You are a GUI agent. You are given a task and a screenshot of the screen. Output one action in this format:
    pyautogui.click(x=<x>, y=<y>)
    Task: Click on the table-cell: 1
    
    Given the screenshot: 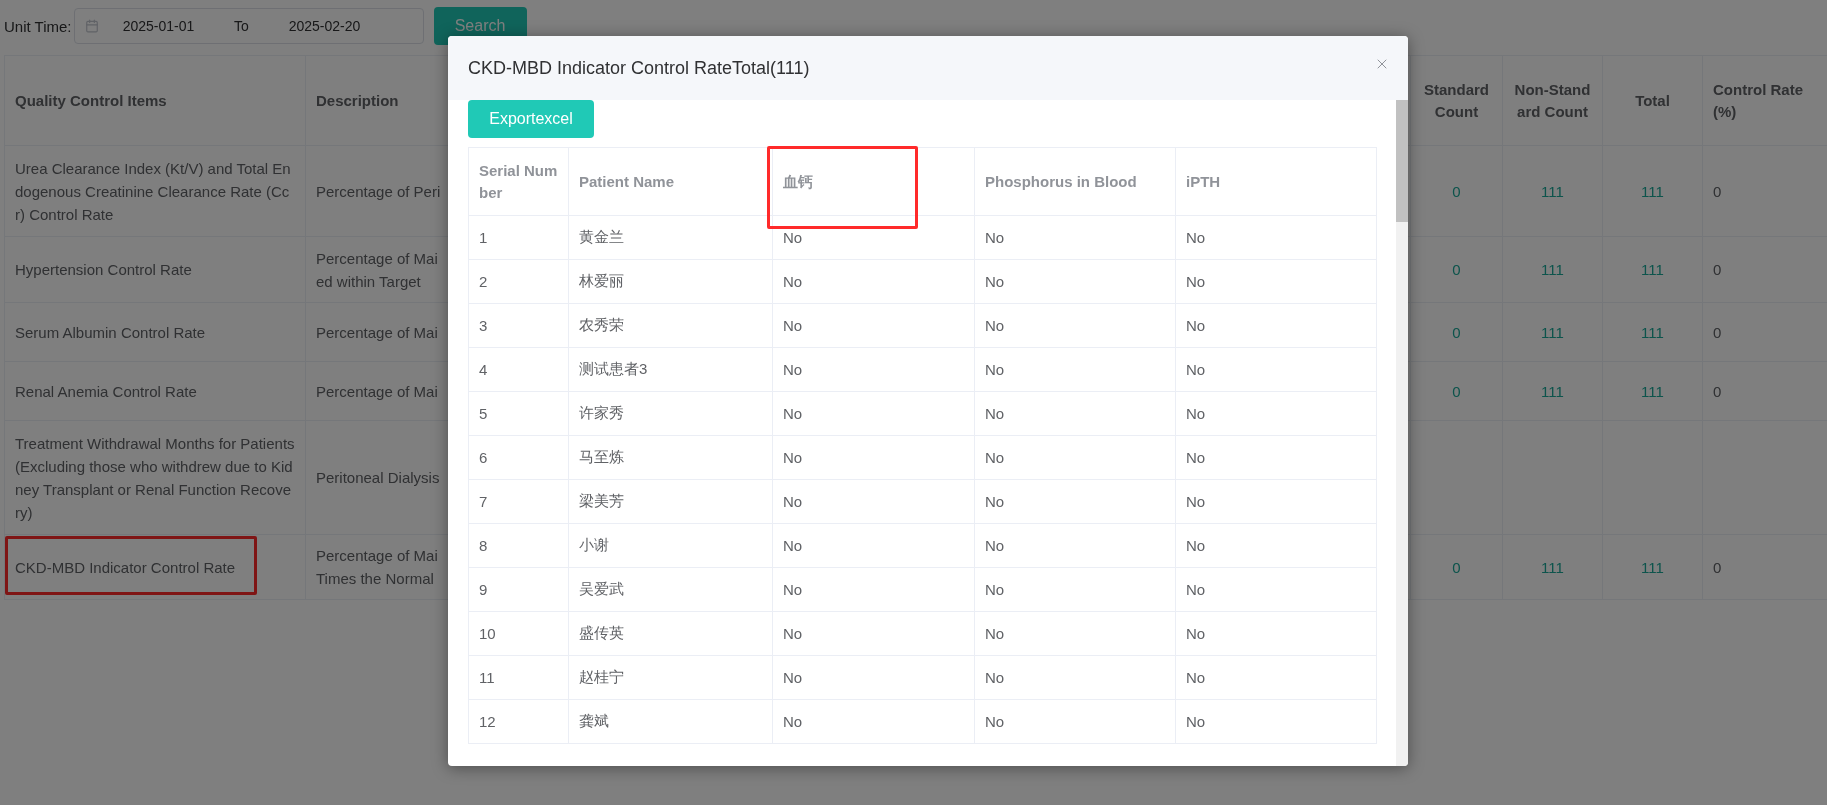 What is the action you would take?
    pyautogui.click(x=483, y=237)
    